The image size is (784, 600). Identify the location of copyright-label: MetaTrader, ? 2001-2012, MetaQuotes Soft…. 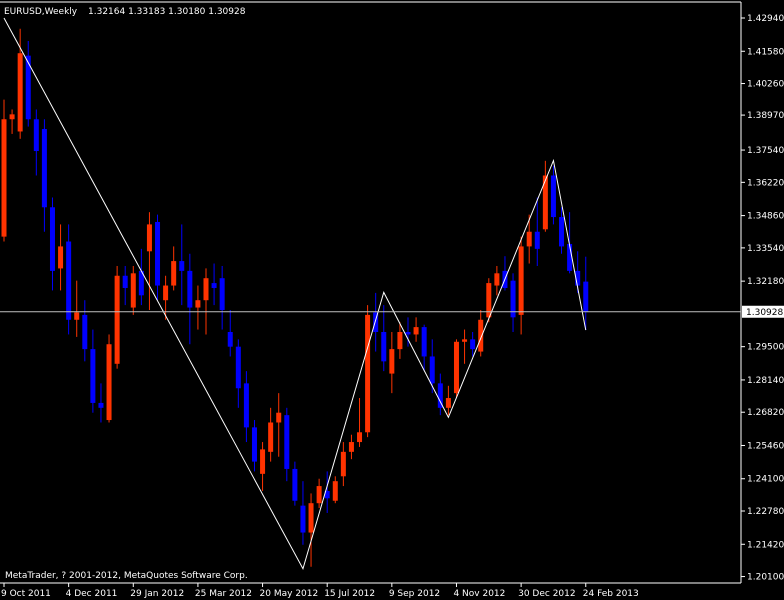
(126, 576).